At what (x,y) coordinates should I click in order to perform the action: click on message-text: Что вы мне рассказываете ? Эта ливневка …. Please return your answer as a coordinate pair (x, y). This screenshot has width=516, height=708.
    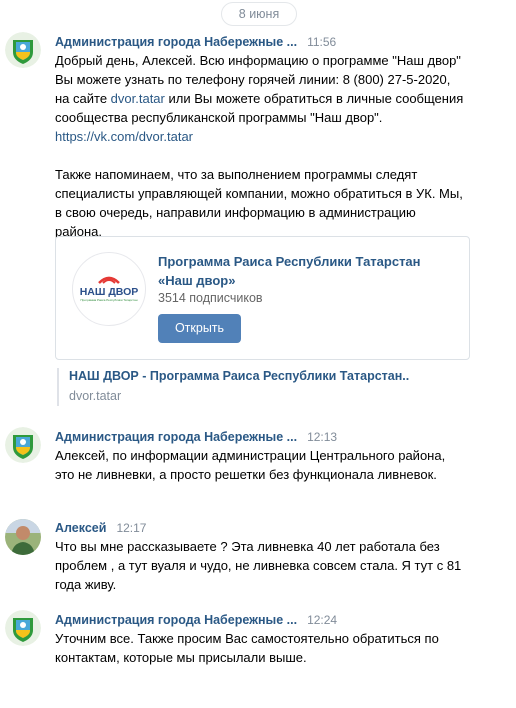
    Looking at the image, I should click on (258, 565).